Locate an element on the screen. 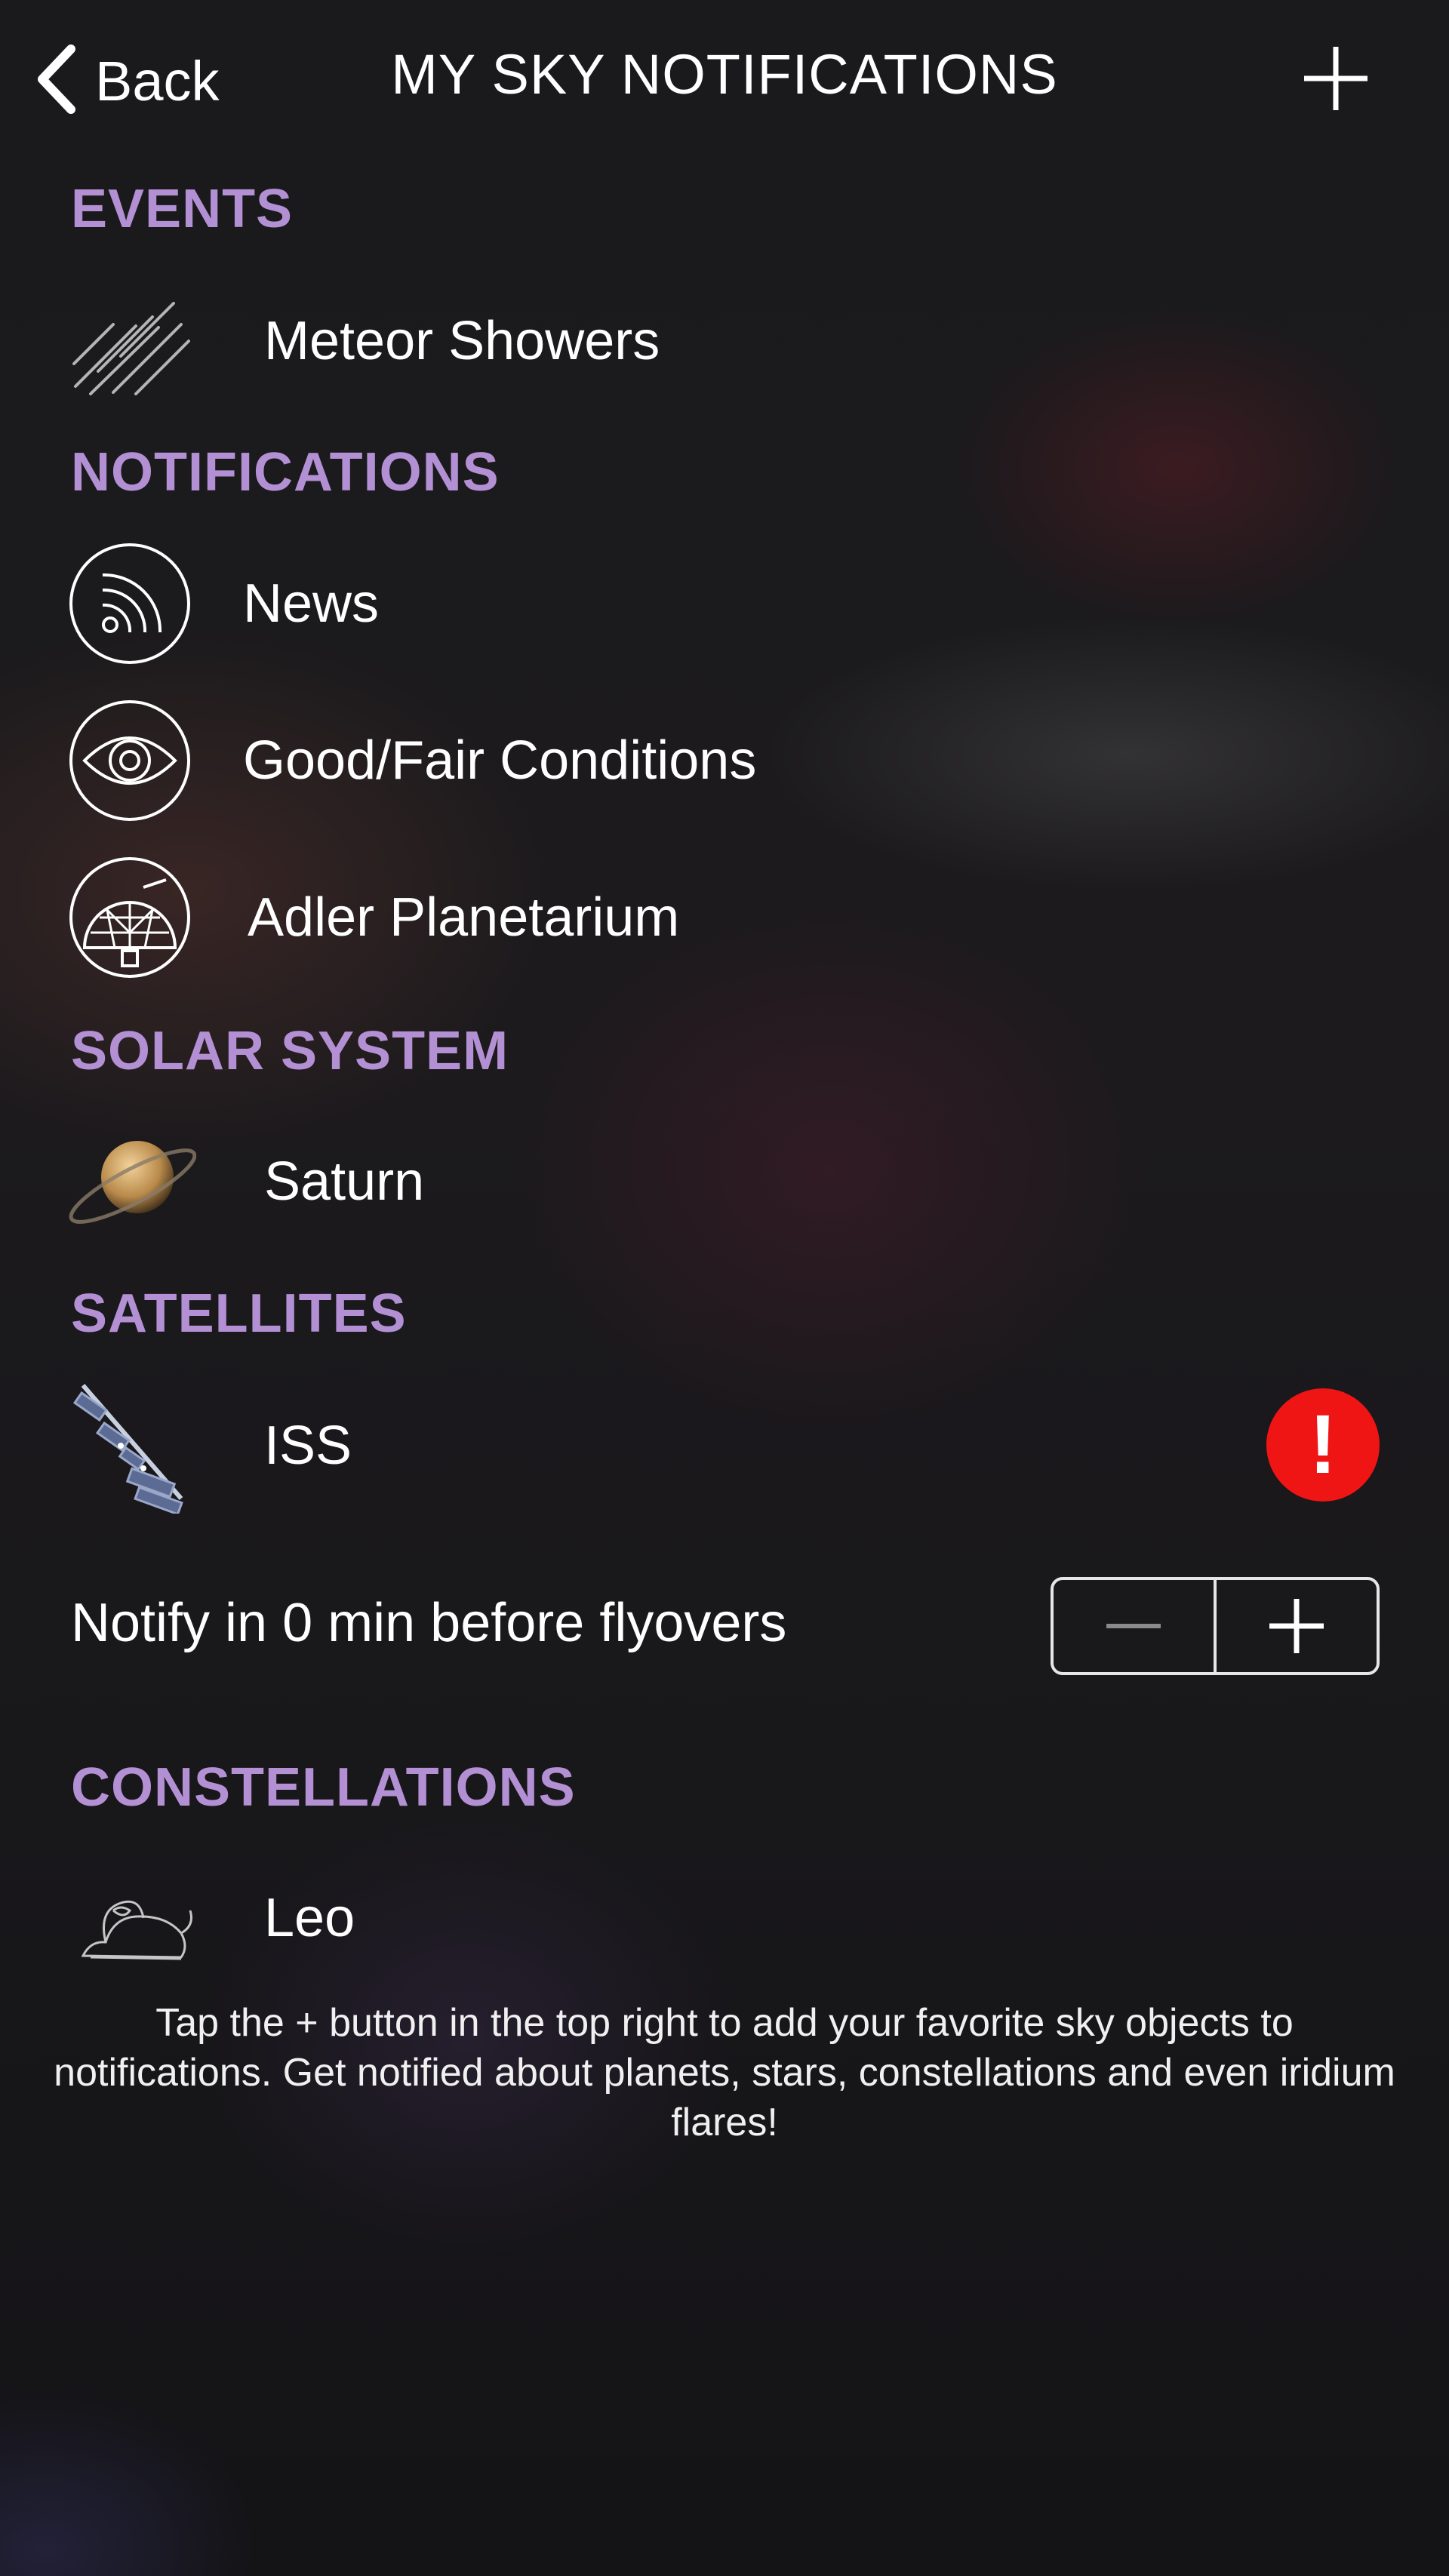 This screenshot has height=2576, width=1449. list-item-label: News is located at coordinates (311, 603).